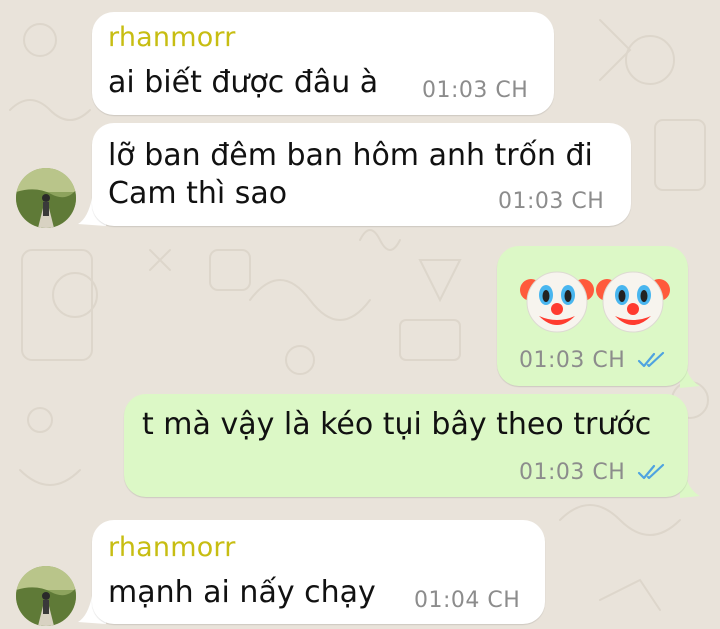 The image size is (720, 629). What do you see at coordinates (318, 572) in the screenshot?
I see `message-bubble-5: rhanmorr mạnh ai nấy chạy 01:04 CH` at bounding box center [318, 572].